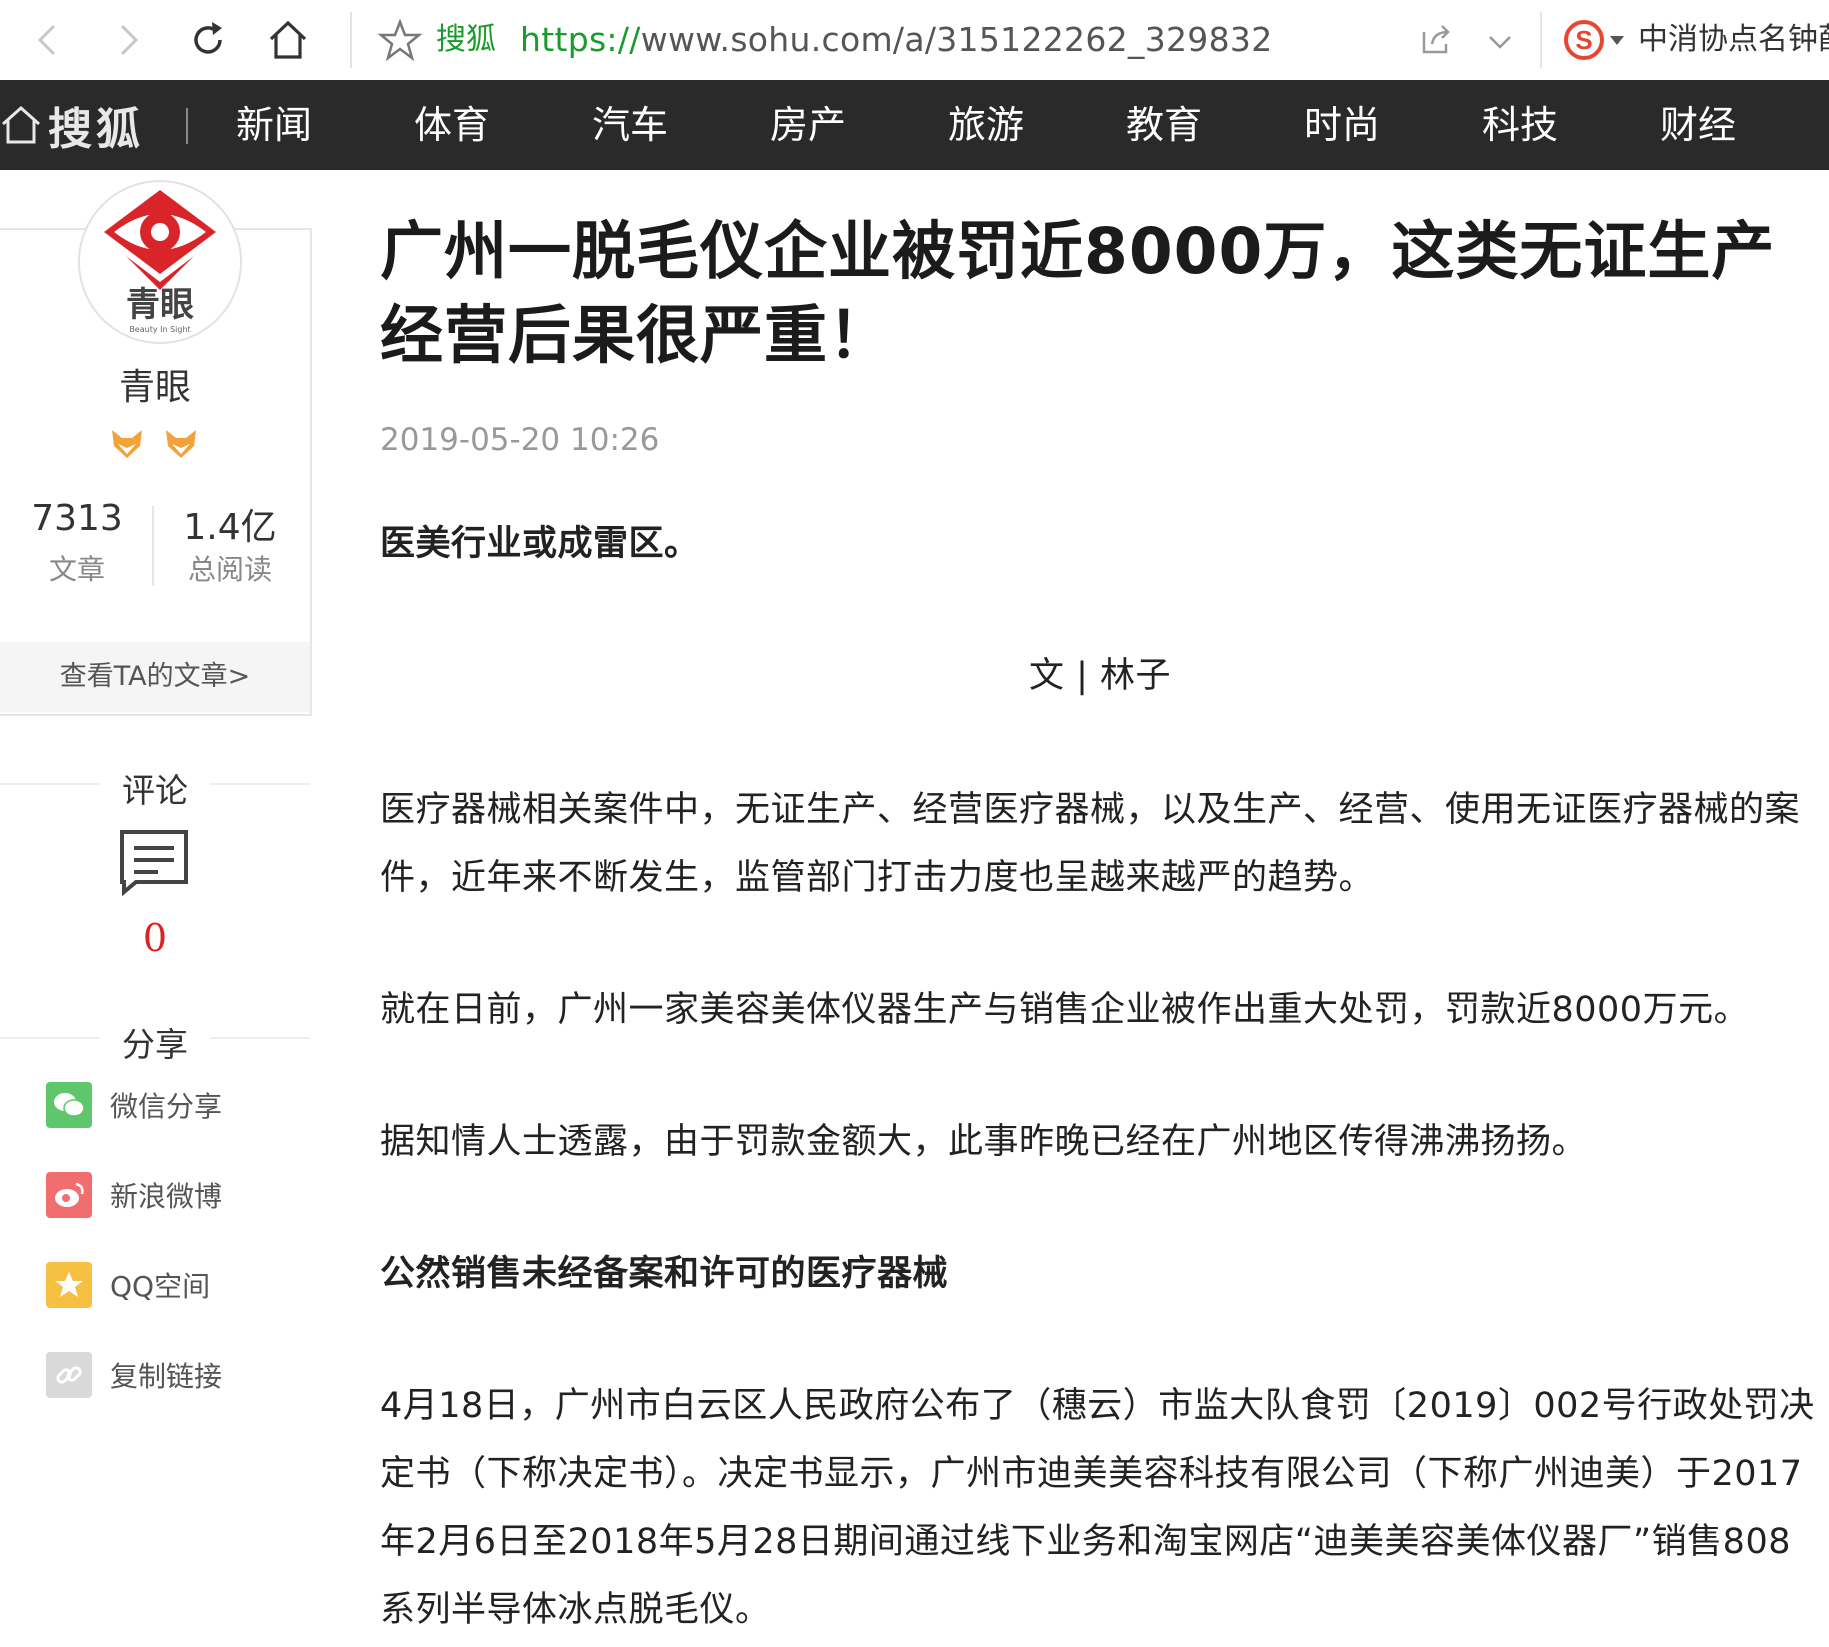 The height and width of the screenshot is (1647, 1829). Describe the element at coordinates (76, 569) in the screenshot. I see `stat-articles-label: 文章` at that location.